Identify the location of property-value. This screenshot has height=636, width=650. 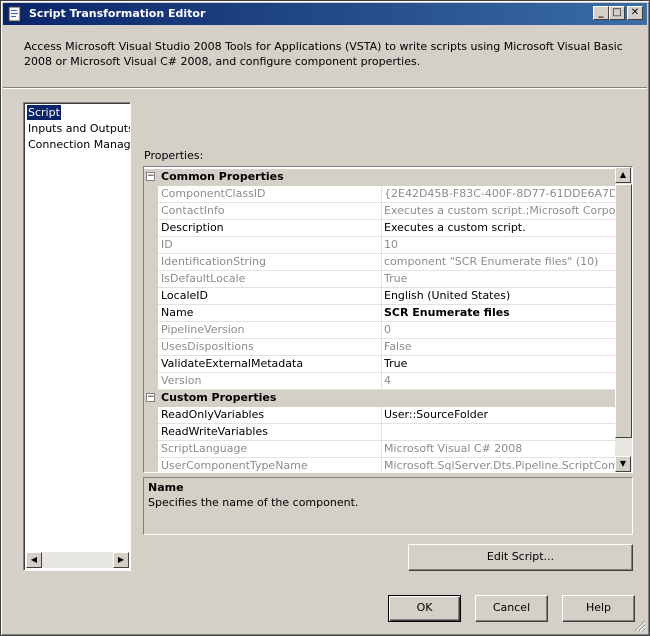
(499, 432).